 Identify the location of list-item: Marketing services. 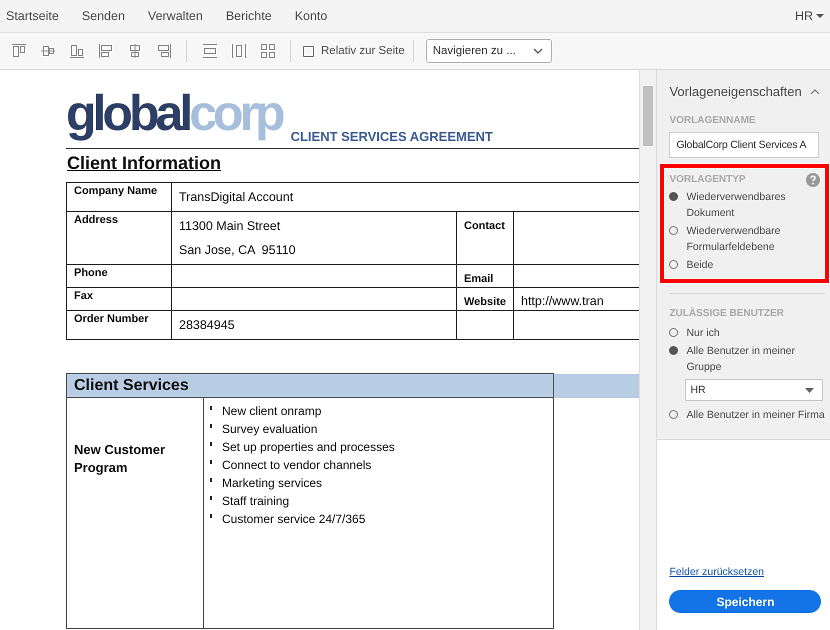
(272, 483).